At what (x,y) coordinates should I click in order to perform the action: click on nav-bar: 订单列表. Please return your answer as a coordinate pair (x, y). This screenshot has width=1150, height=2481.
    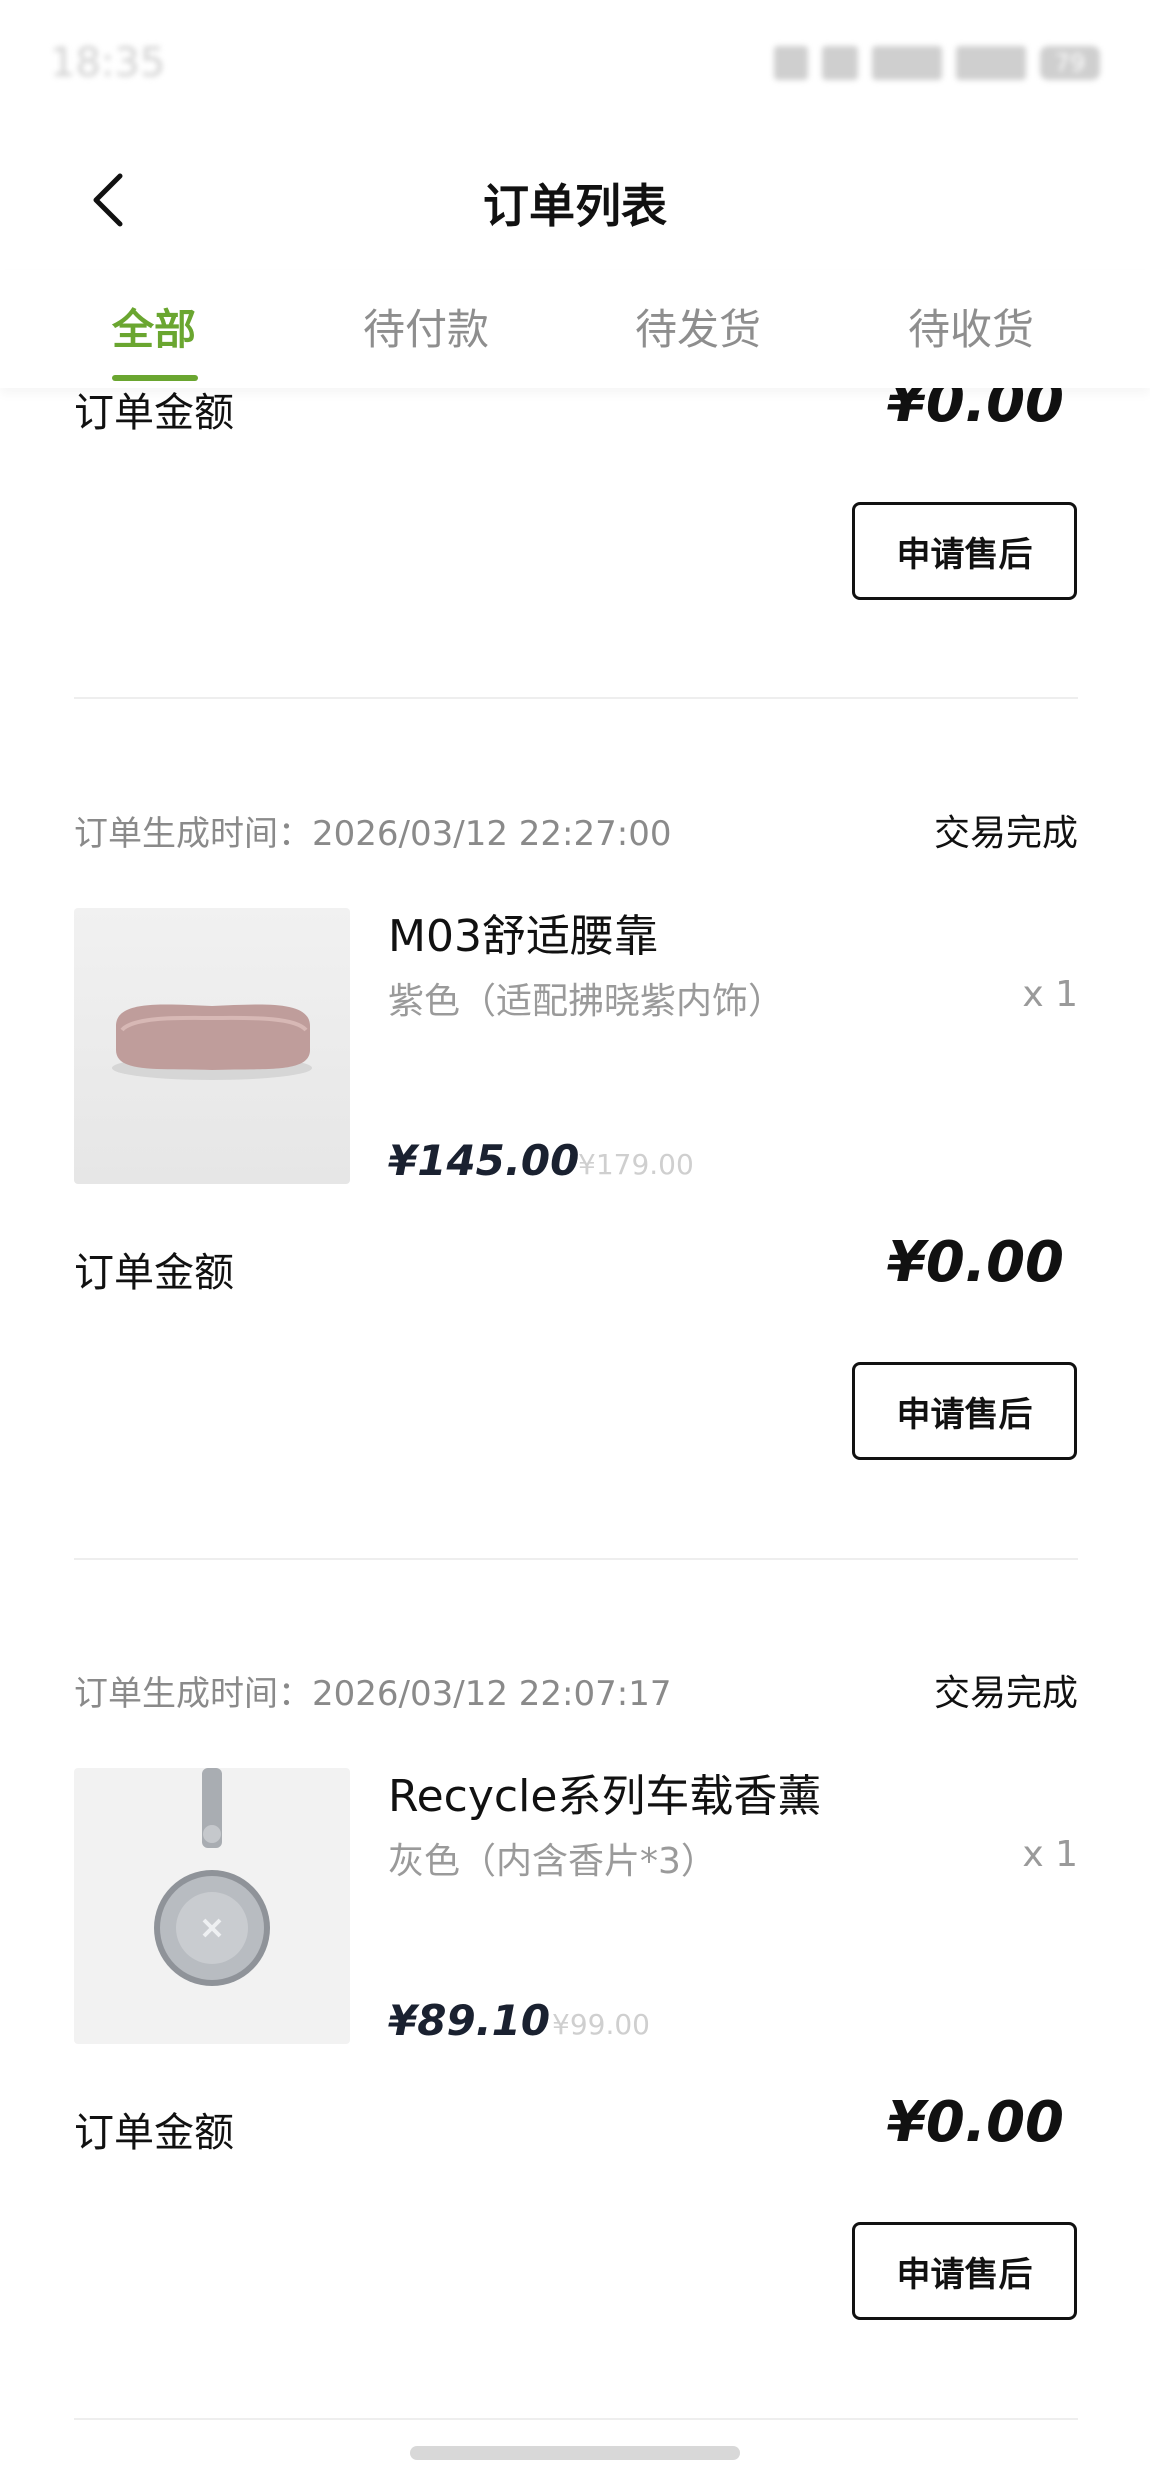
    Looking at the image, I should click on (575, 200).